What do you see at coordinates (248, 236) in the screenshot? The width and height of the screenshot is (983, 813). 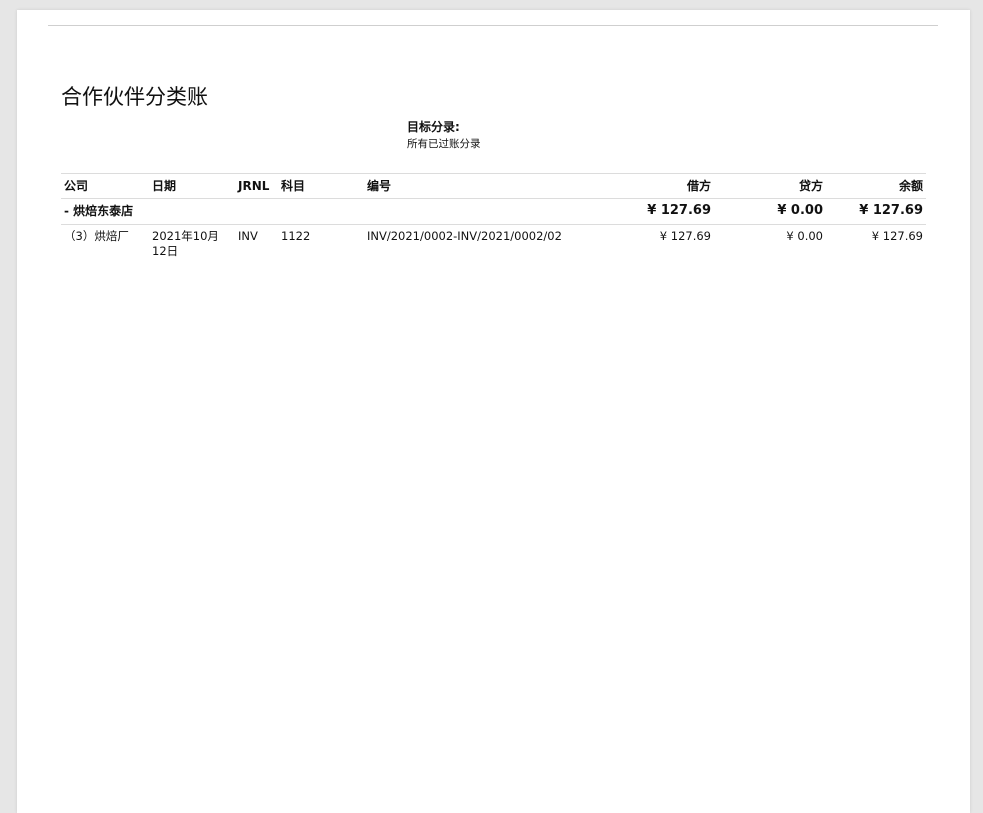 I see `line-jrnl: INV` at bounding box center [248, 236].